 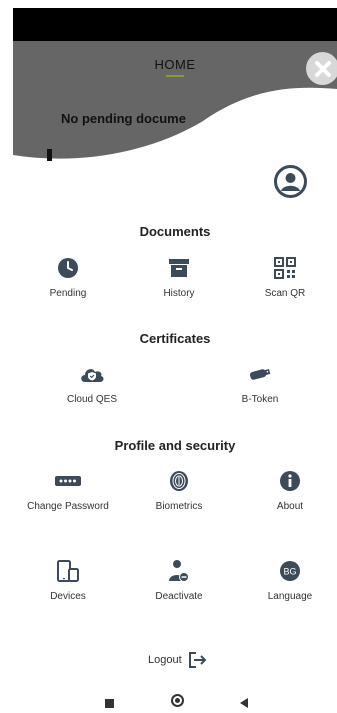 What do you see at coordinates (179, 293) in the screenshot?
I see `history-label: History` at bounding box center [179, 293].